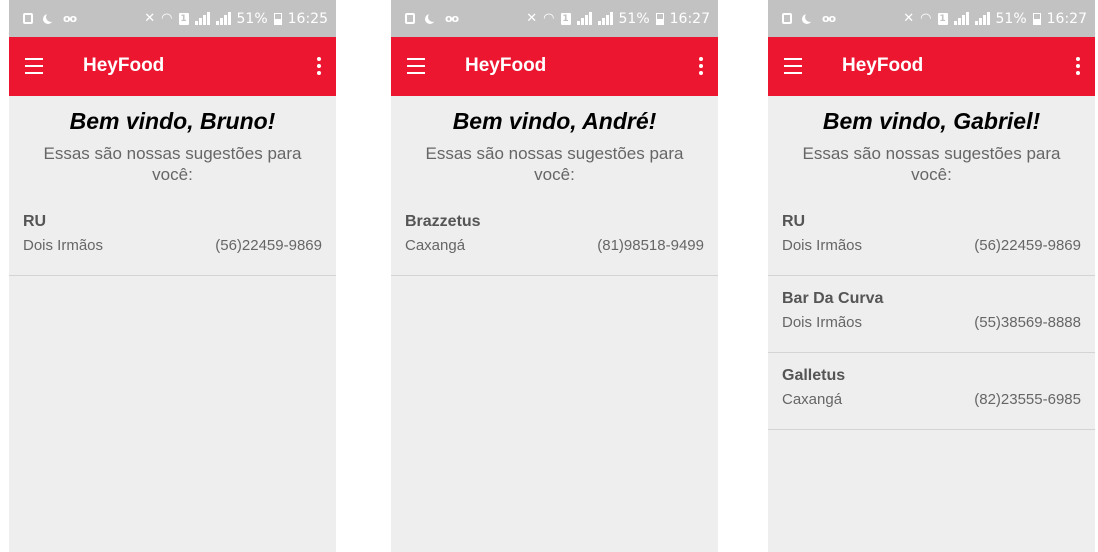 This screenshot has height=552, width=1098. I want to click on welcome-heading: Bem vindo, Gabriel!, so click(931, 121).